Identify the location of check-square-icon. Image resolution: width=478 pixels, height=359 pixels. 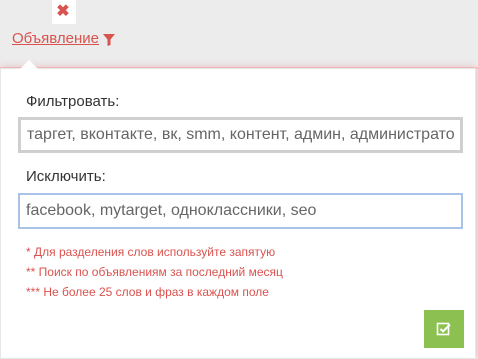
(443, 329).